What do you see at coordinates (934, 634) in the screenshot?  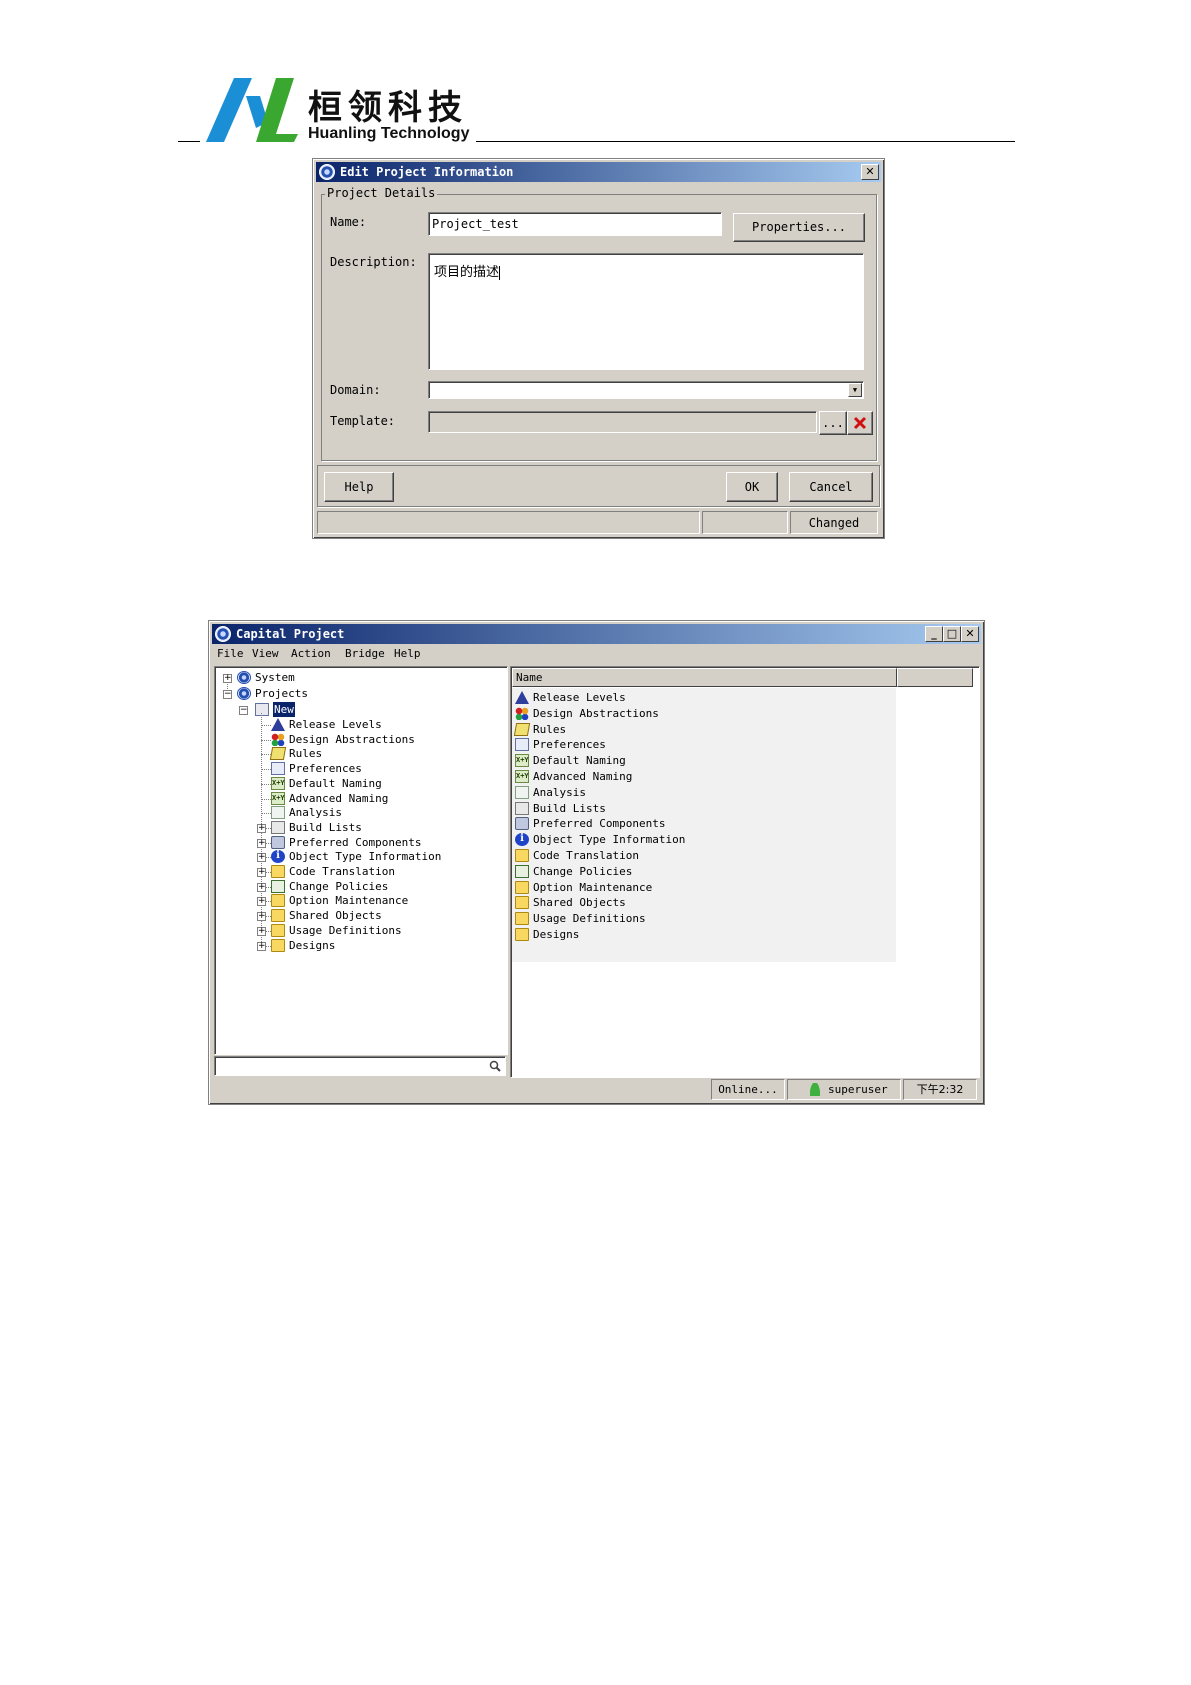 I see `minimize-icon: _` at bounding box center [934, 634].